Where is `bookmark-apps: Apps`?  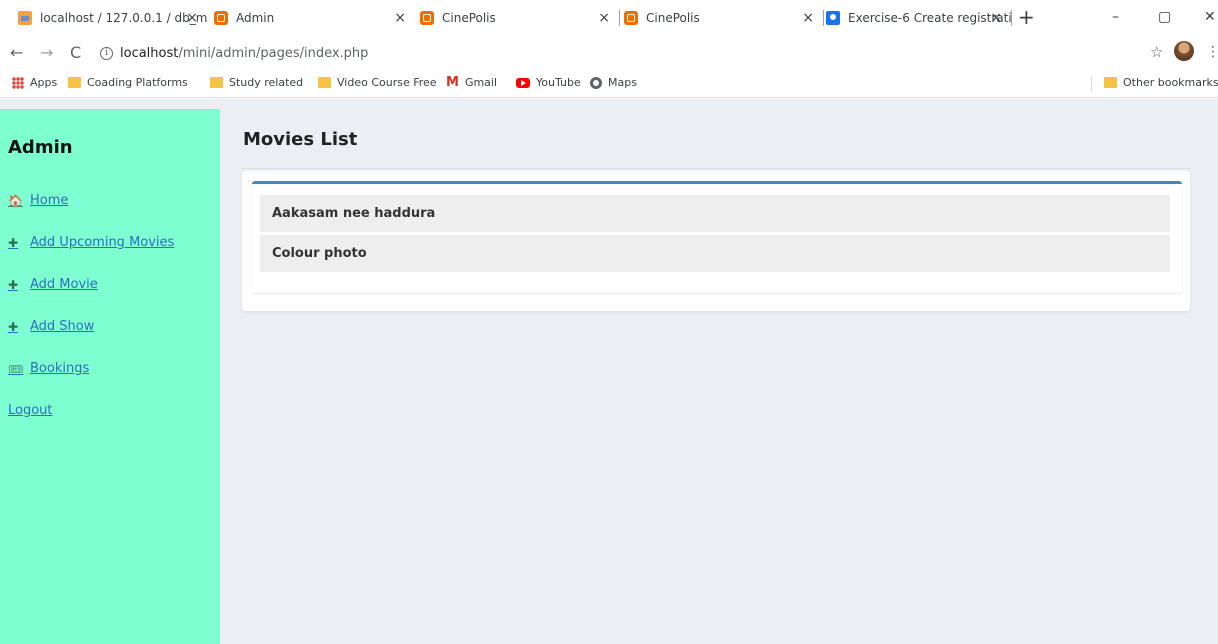
bookmark-apps: Apps is located at coordinates (34, 82).